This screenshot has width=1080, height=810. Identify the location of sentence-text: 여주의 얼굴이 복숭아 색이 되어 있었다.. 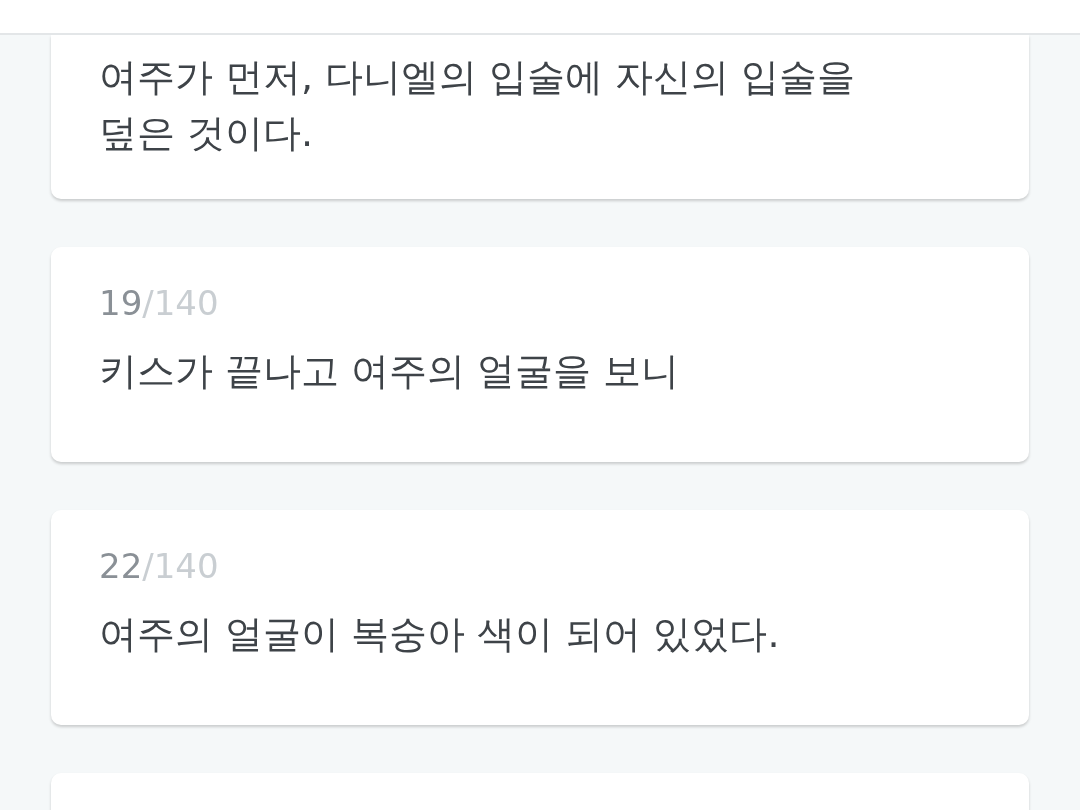
(440, 634).